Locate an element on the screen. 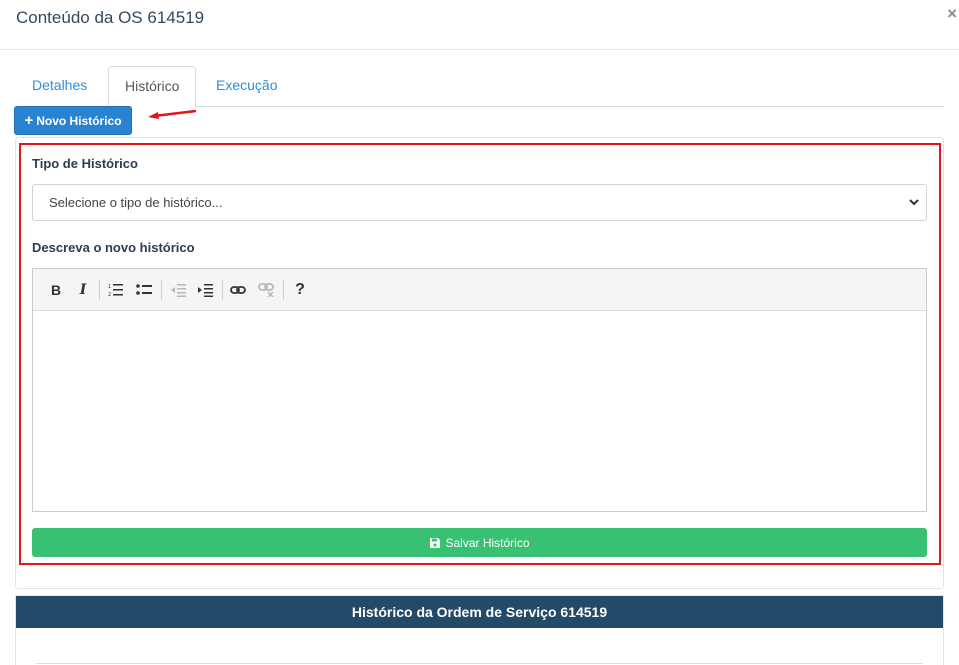 The image size is (959, 665). new-history-button: + Novo Histórico is located at coordinates (73, 120).